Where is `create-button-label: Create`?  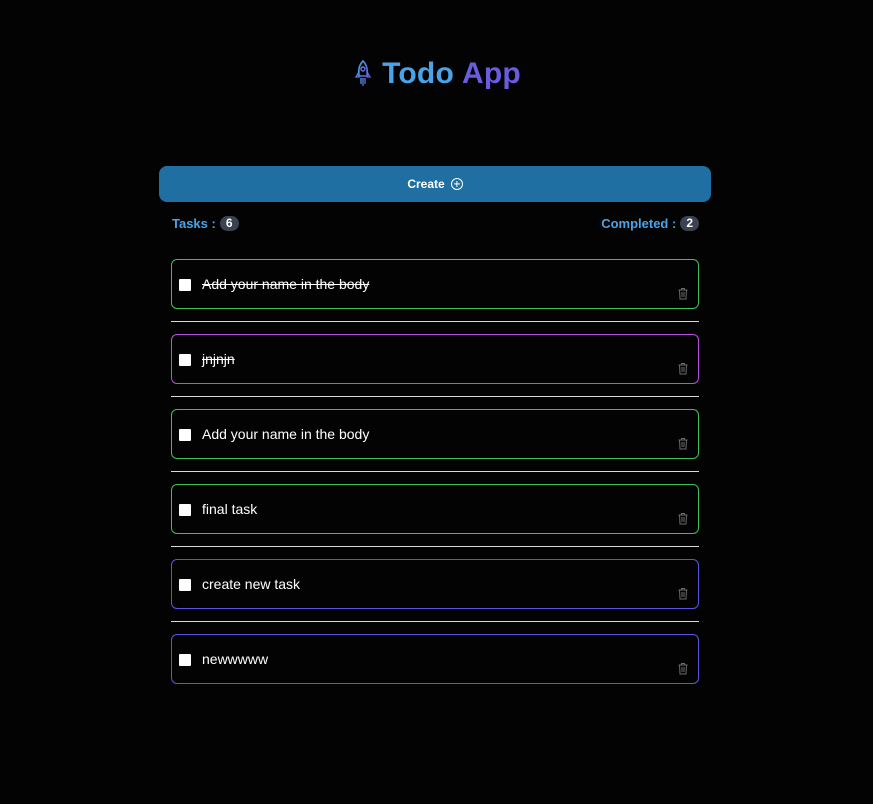 create-button-label: Create is located at coordinates (426, 184).